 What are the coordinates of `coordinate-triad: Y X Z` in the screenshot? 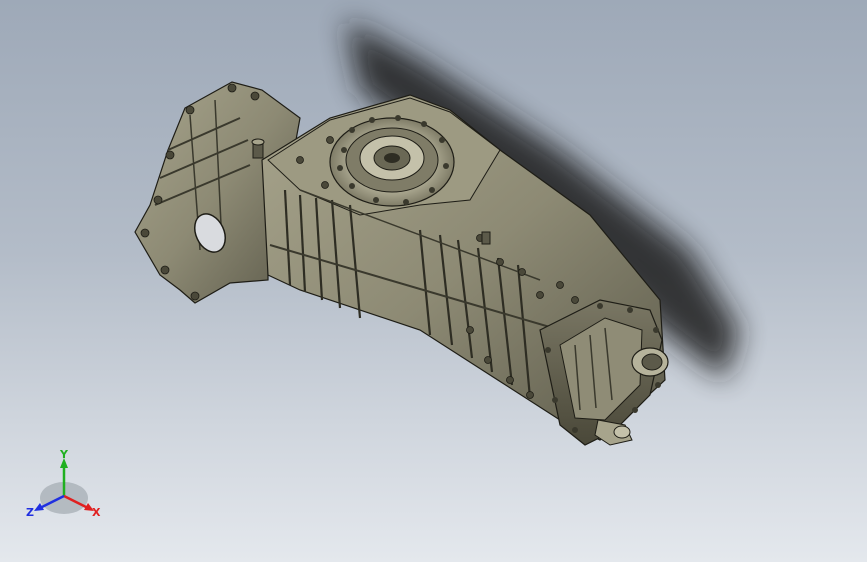 It's located at (66, 488).